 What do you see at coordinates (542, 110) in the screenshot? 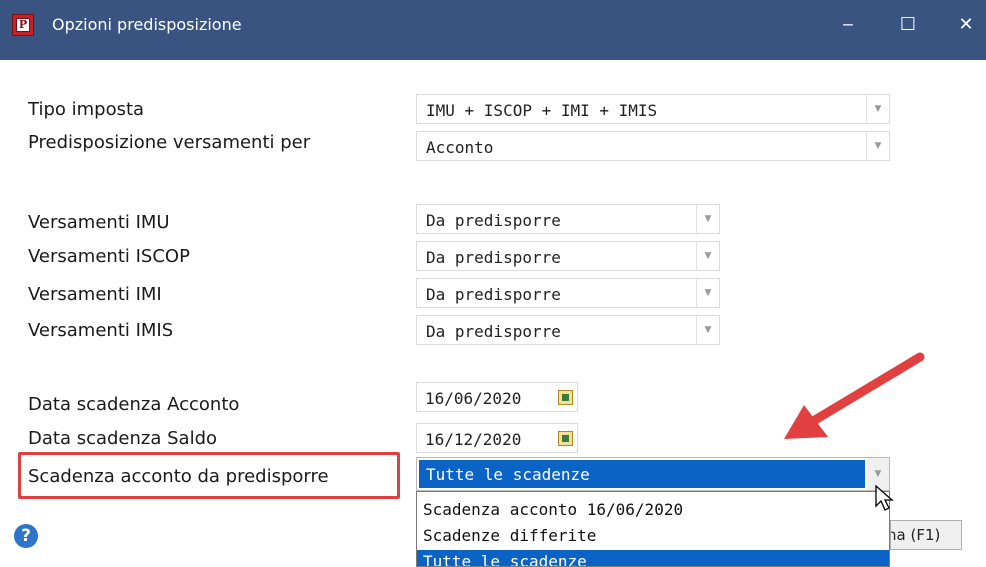
I see `tipo-imposta-value: IMU + ISCOP + IMI + IMIS` at bounding box center [542, 110].